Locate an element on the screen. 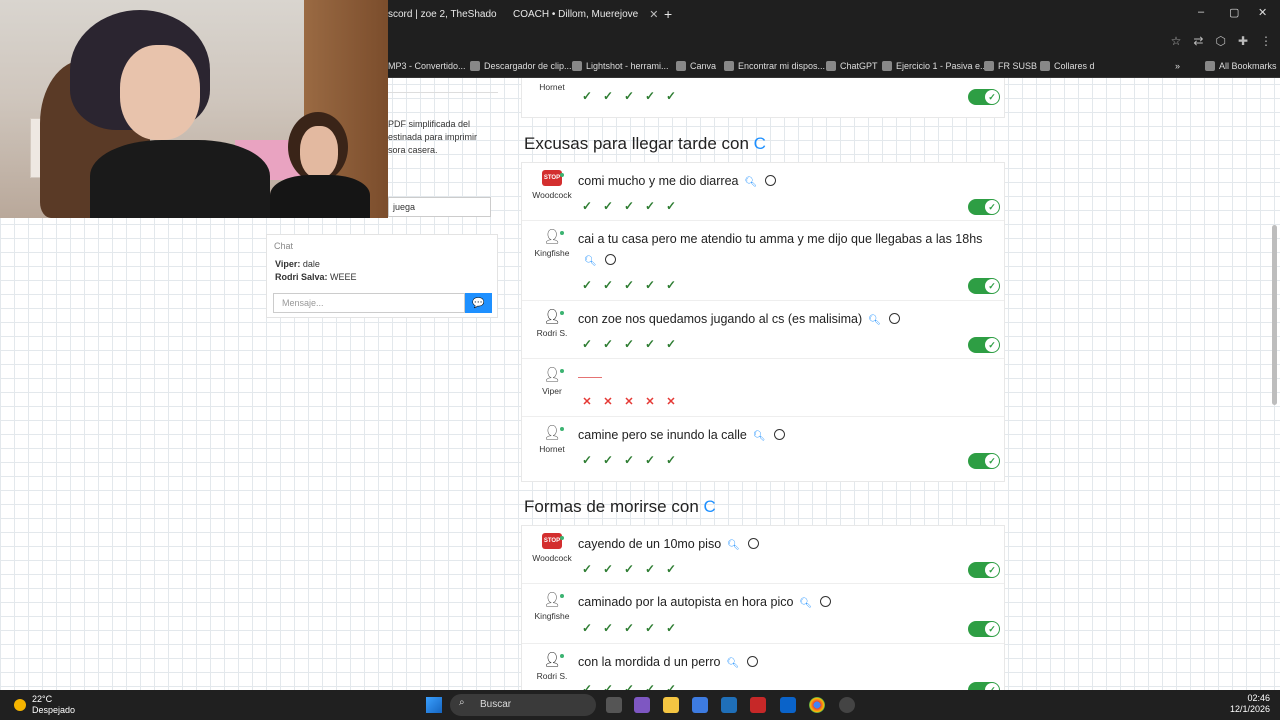 The image size is (1280, 720). dell-icon is located at coordinates (729, 705).